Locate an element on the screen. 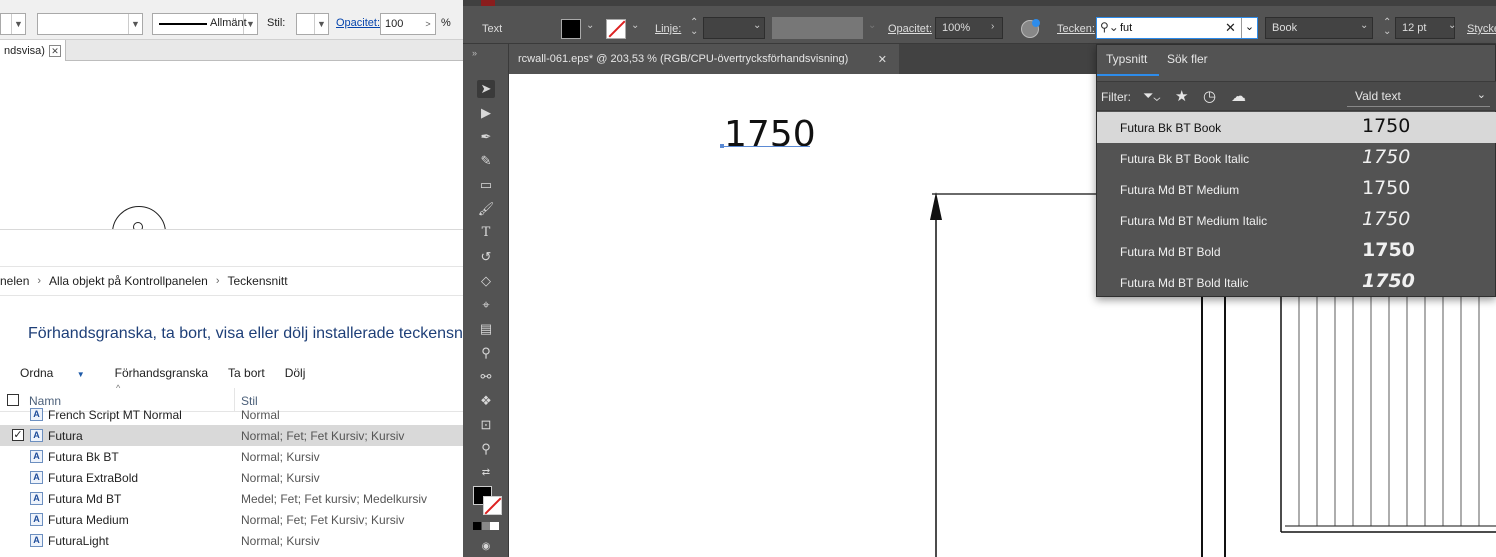  blend-tool-icon: ⚯ is located at coordinates (486, 377).